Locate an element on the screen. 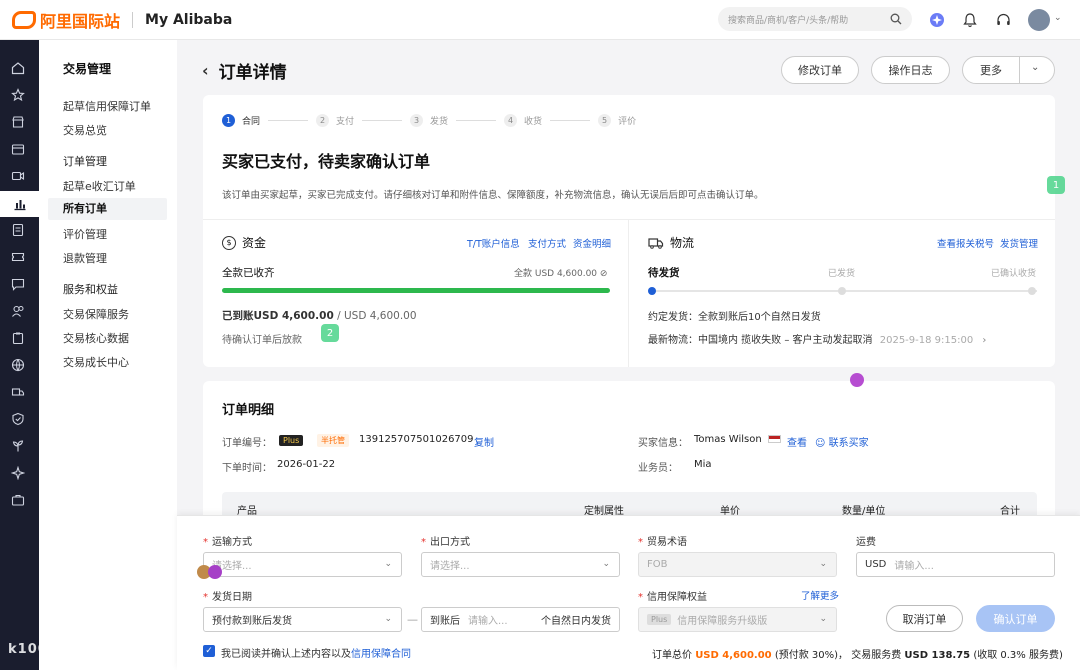 This screenshot has height=670, width=1080. bell-icon is located at coordinates (970, 20).